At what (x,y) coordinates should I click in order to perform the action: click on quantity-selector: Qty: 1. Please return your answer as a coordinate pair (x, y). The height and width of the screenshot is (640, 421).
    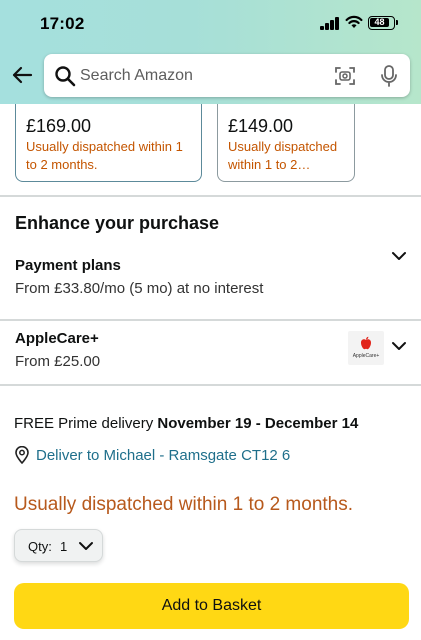
    Looking at the image, I should click on (58, 545).